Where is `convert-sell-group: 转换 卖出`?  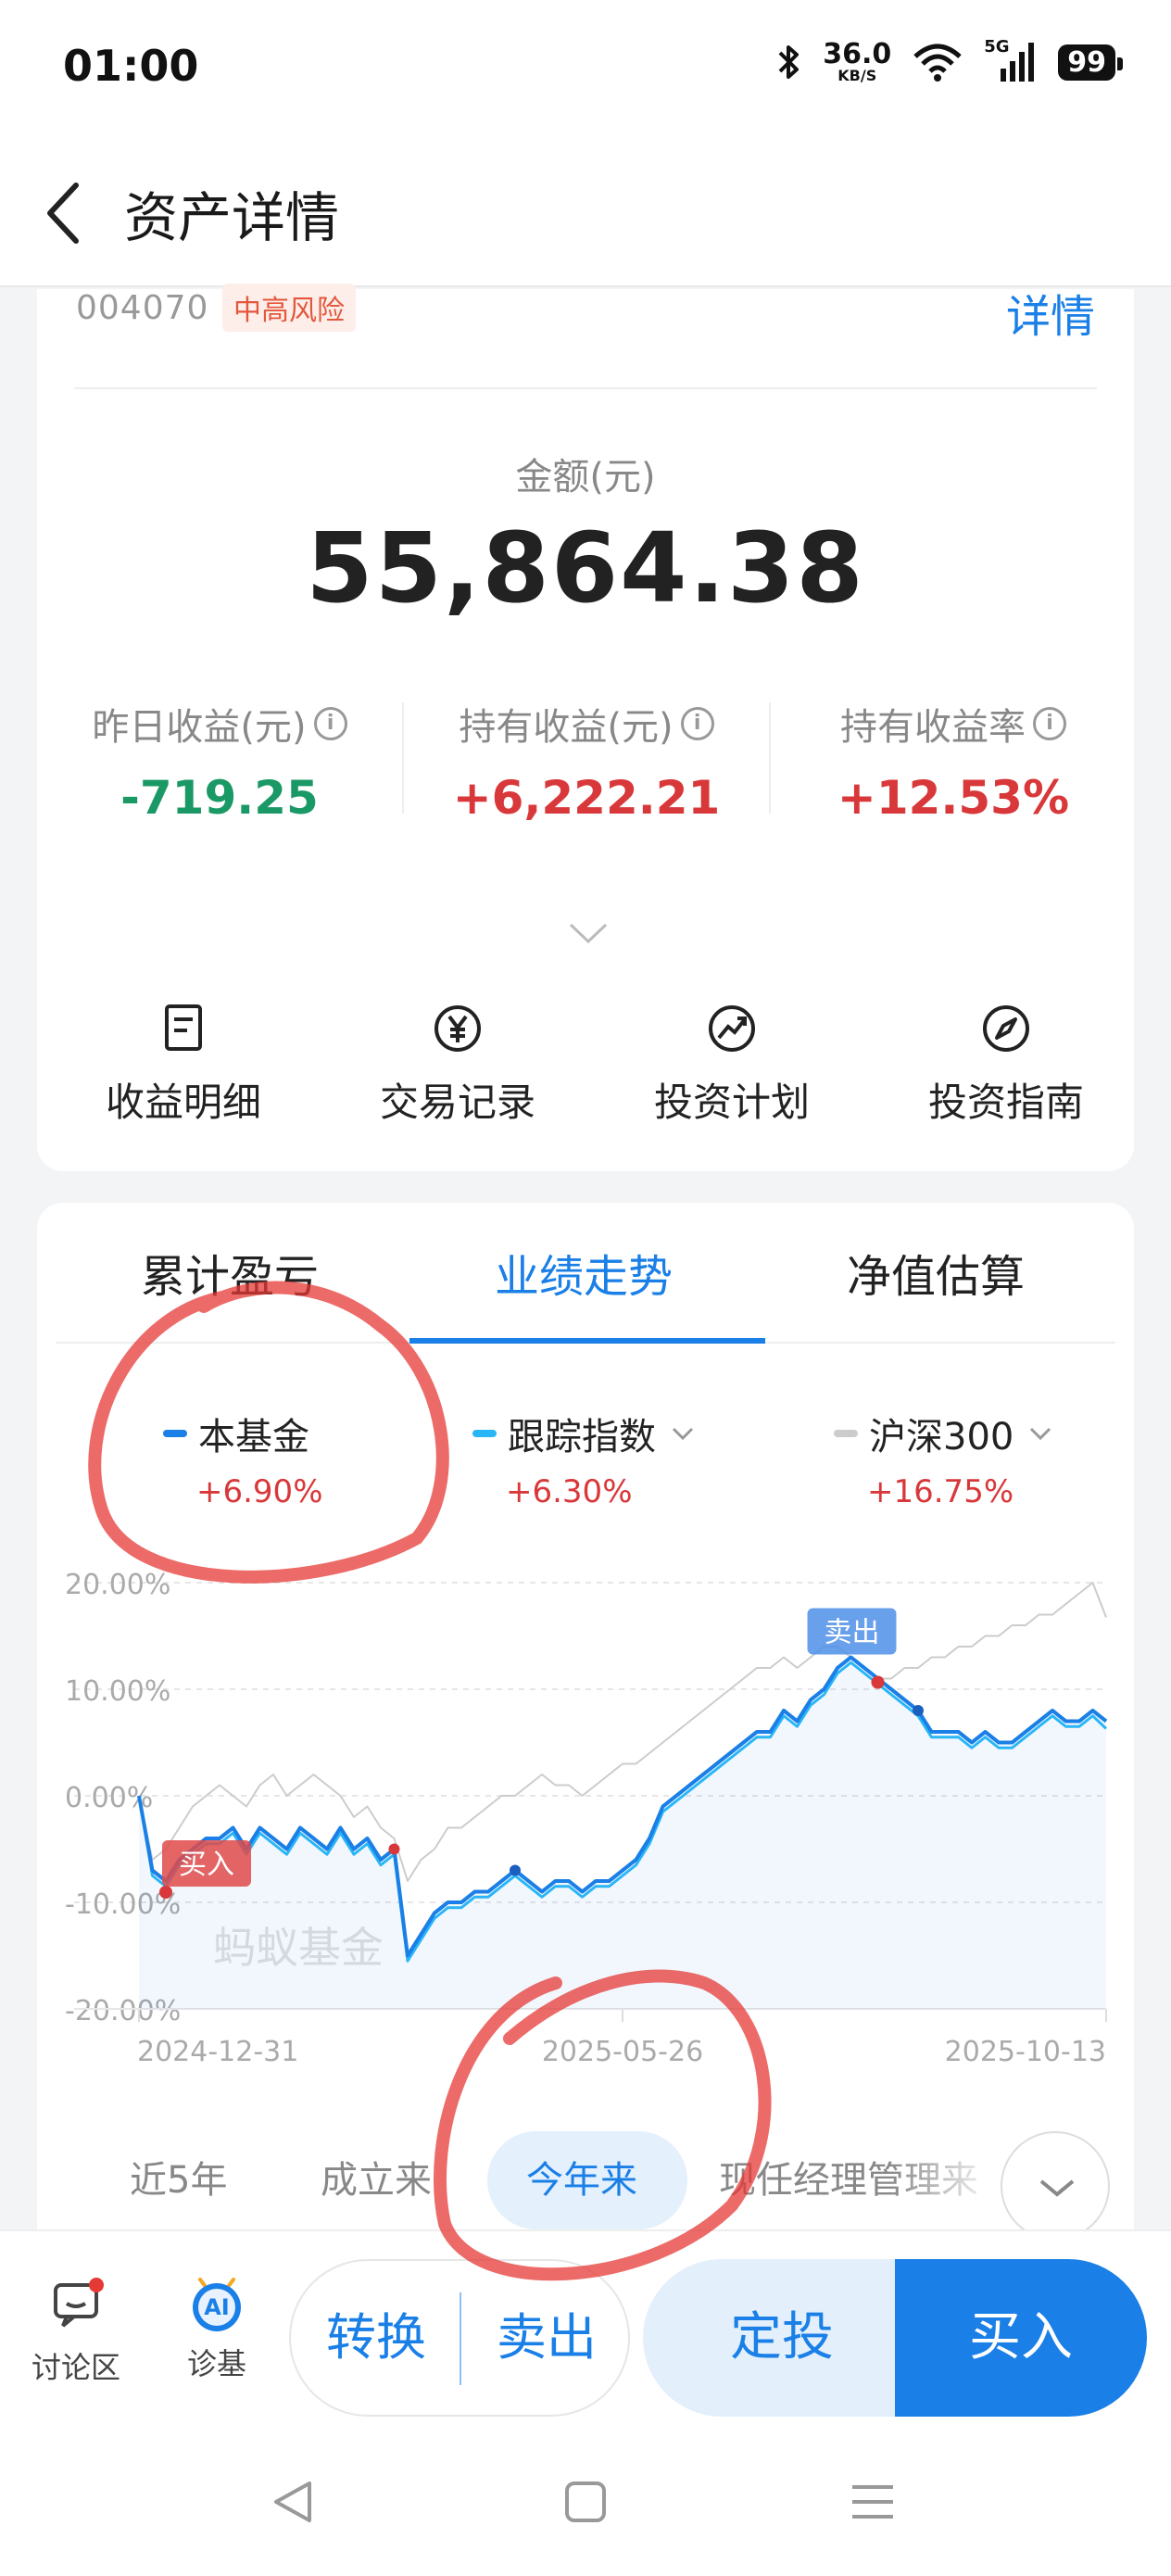
convert-sell-group: 转换 卖出 is located at coordinates (460, 2338).